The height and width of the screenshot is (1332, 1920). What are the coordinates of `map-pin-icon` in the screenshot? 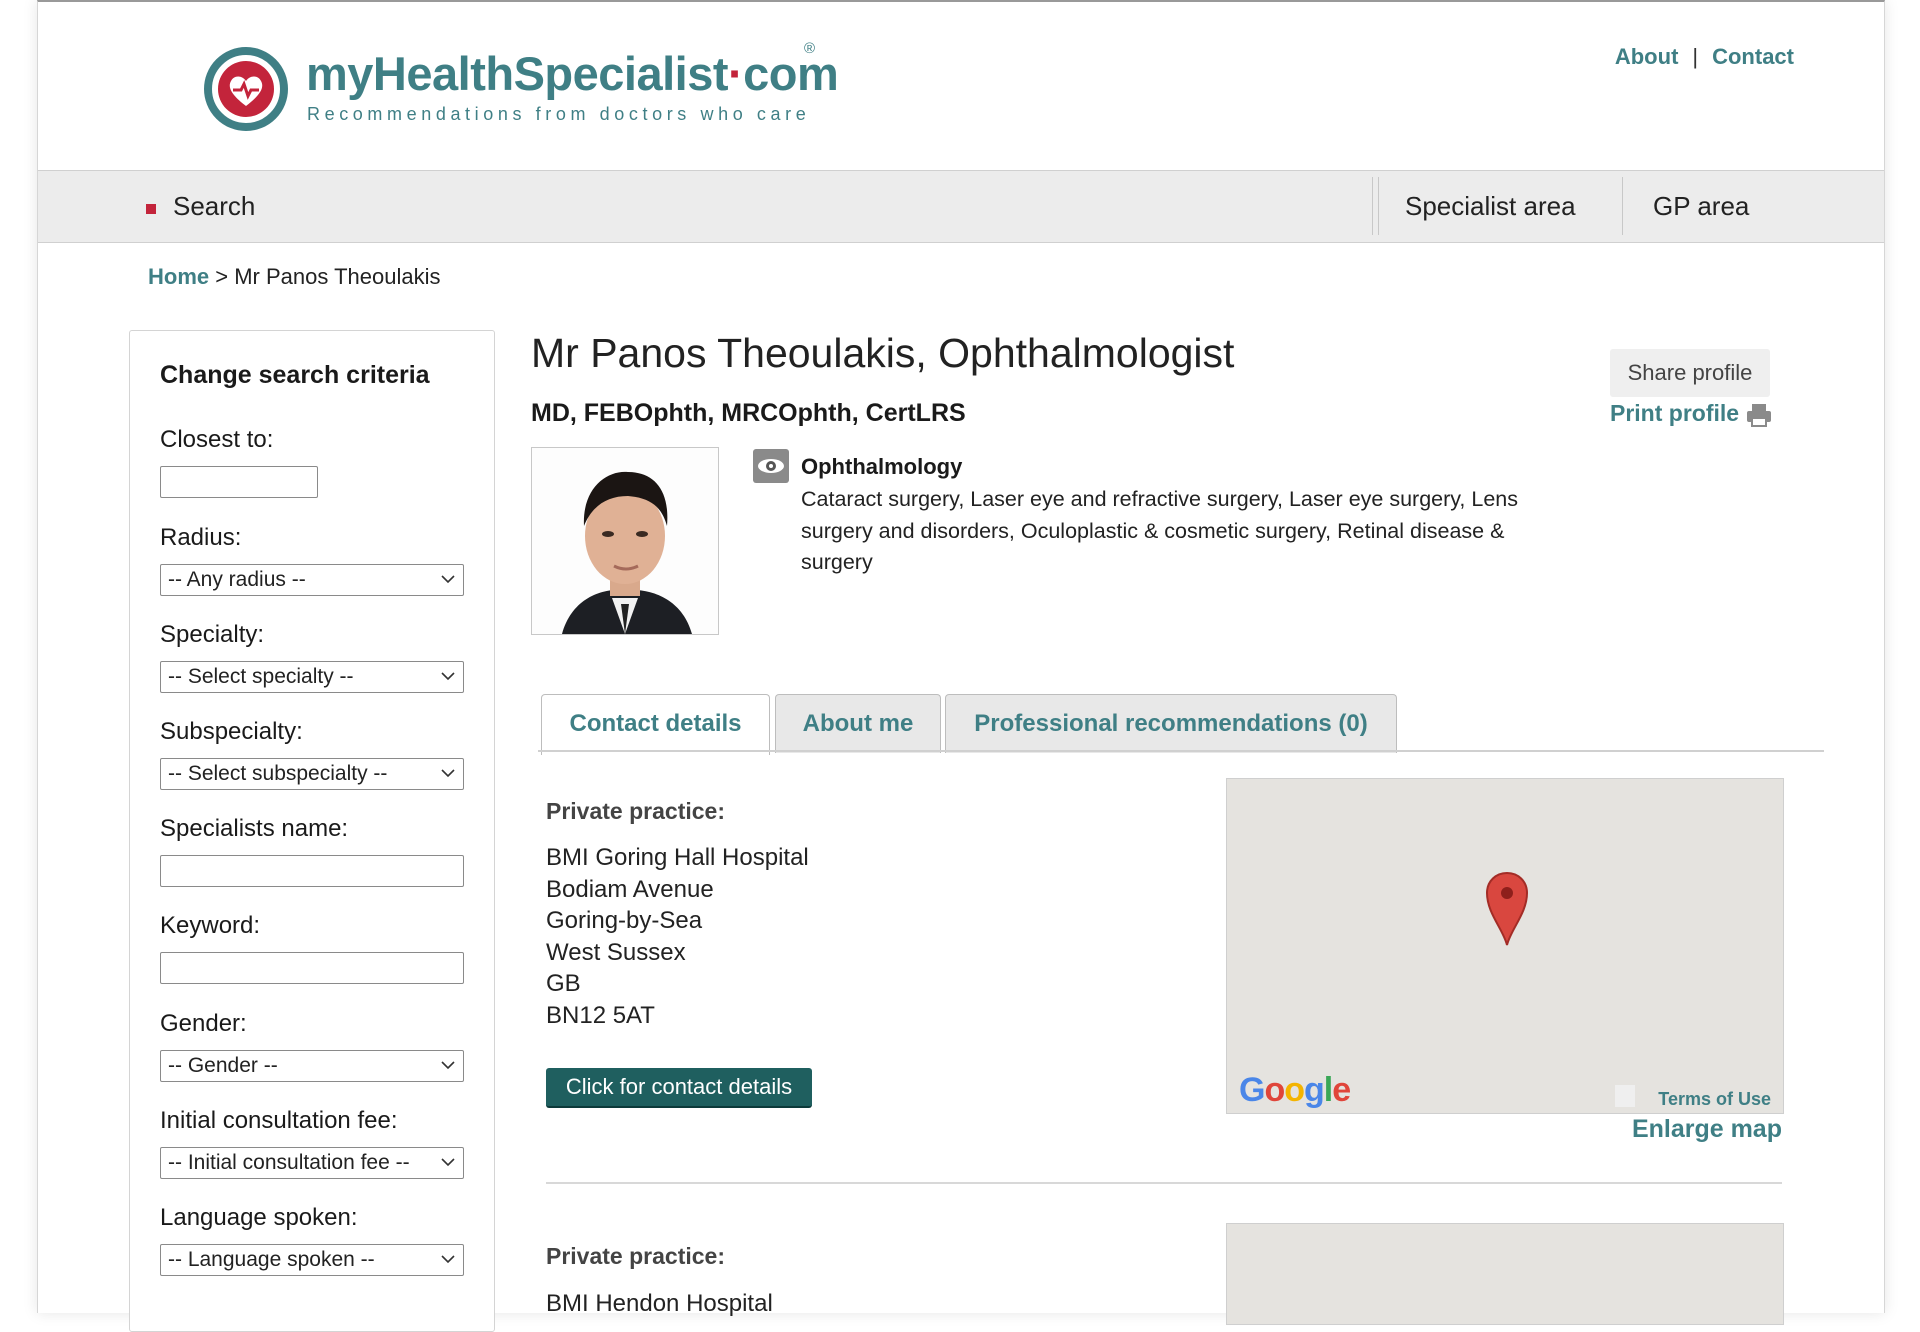 It's located at (1507, 909).